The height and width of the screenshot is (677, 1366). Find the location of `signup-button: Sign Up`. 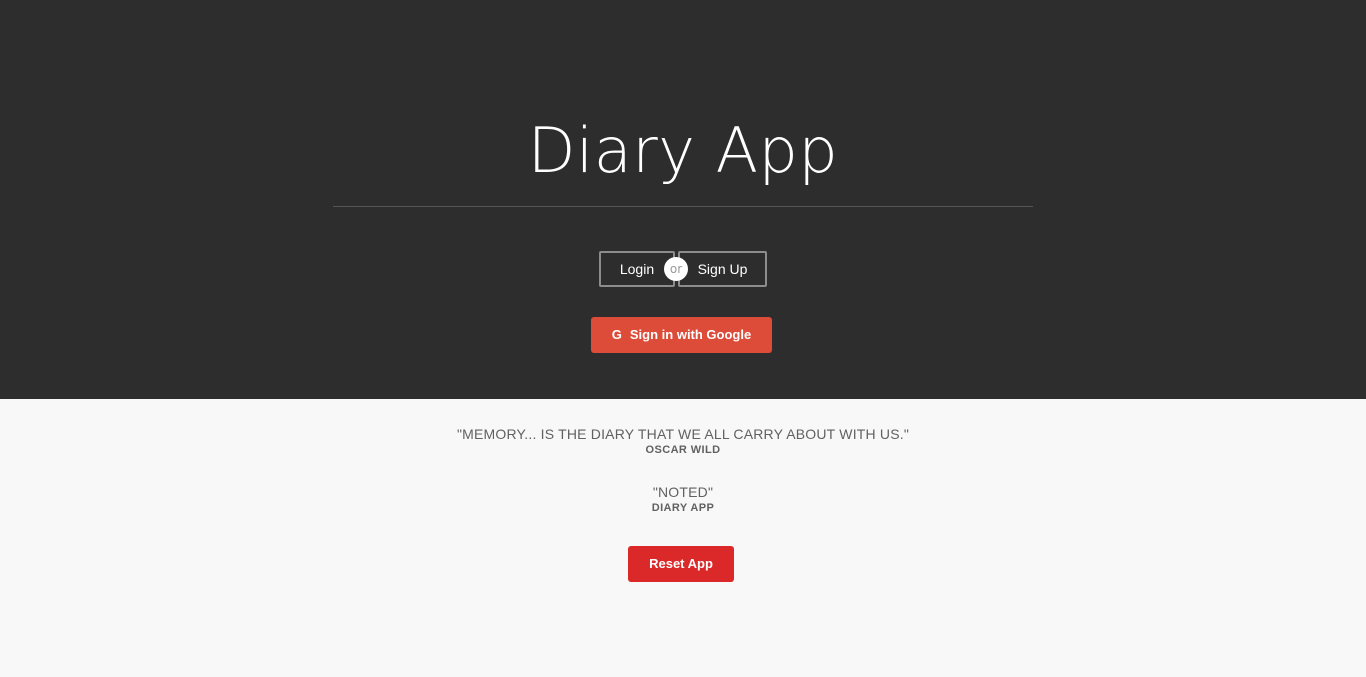

signup-button: Sign Up is located at coordinates (722, 269).